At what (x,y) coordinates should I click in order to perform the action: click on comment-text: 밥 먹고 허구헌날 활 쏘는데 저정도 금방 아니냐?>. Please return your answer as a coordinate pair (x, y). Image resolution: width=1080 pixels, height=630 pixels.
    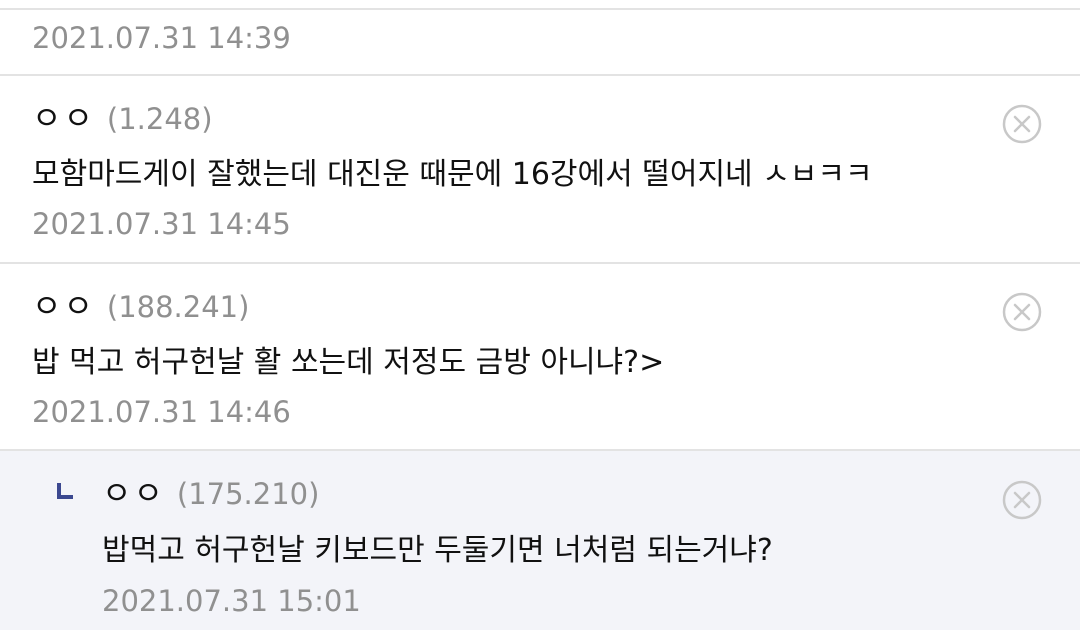
    Looking at the image, I should click on (348, 362).